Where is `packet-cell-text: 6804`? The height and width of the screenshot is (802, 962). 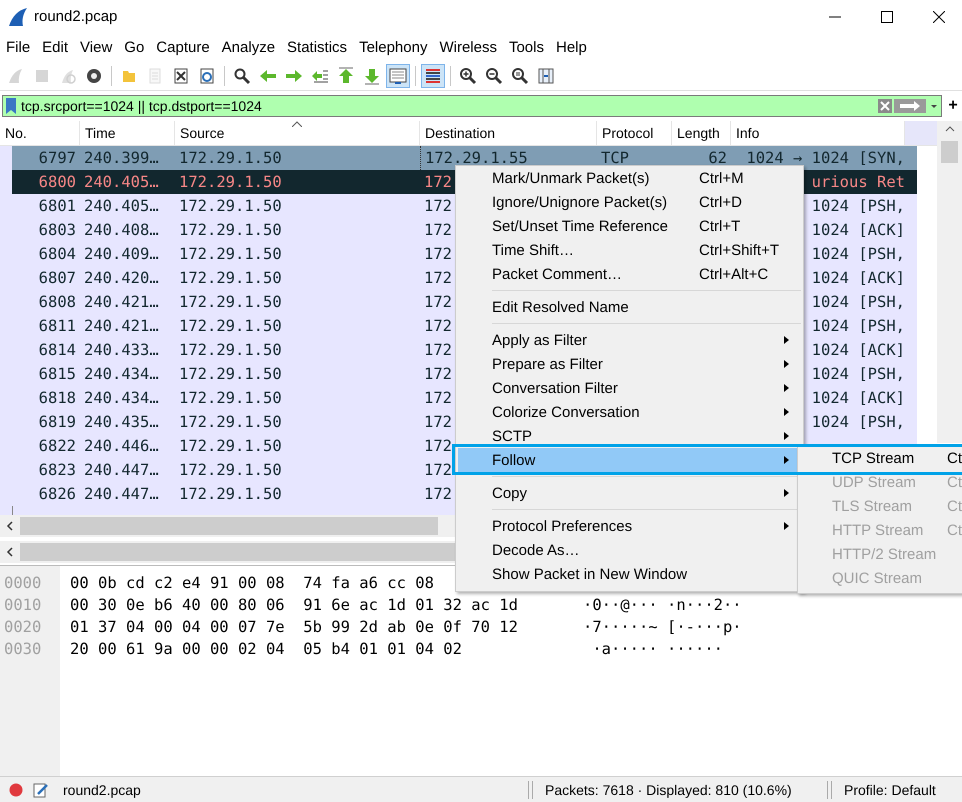 packet-cell-text: 6804 is located at coordinates (57, 254).